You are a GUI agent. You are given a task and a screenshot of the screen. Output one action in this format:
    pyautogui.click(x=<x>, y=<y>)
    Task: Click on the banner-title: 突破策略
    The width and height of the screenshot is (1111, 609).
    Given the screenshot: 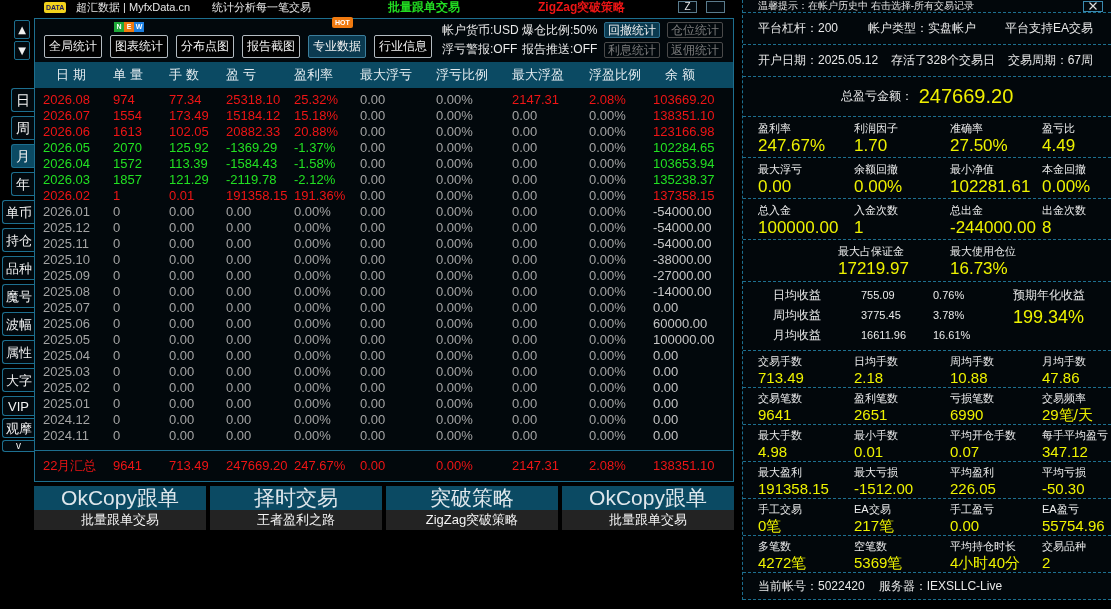 What is the action you would take?
    pyautogui.click(x=472, y=498)
    